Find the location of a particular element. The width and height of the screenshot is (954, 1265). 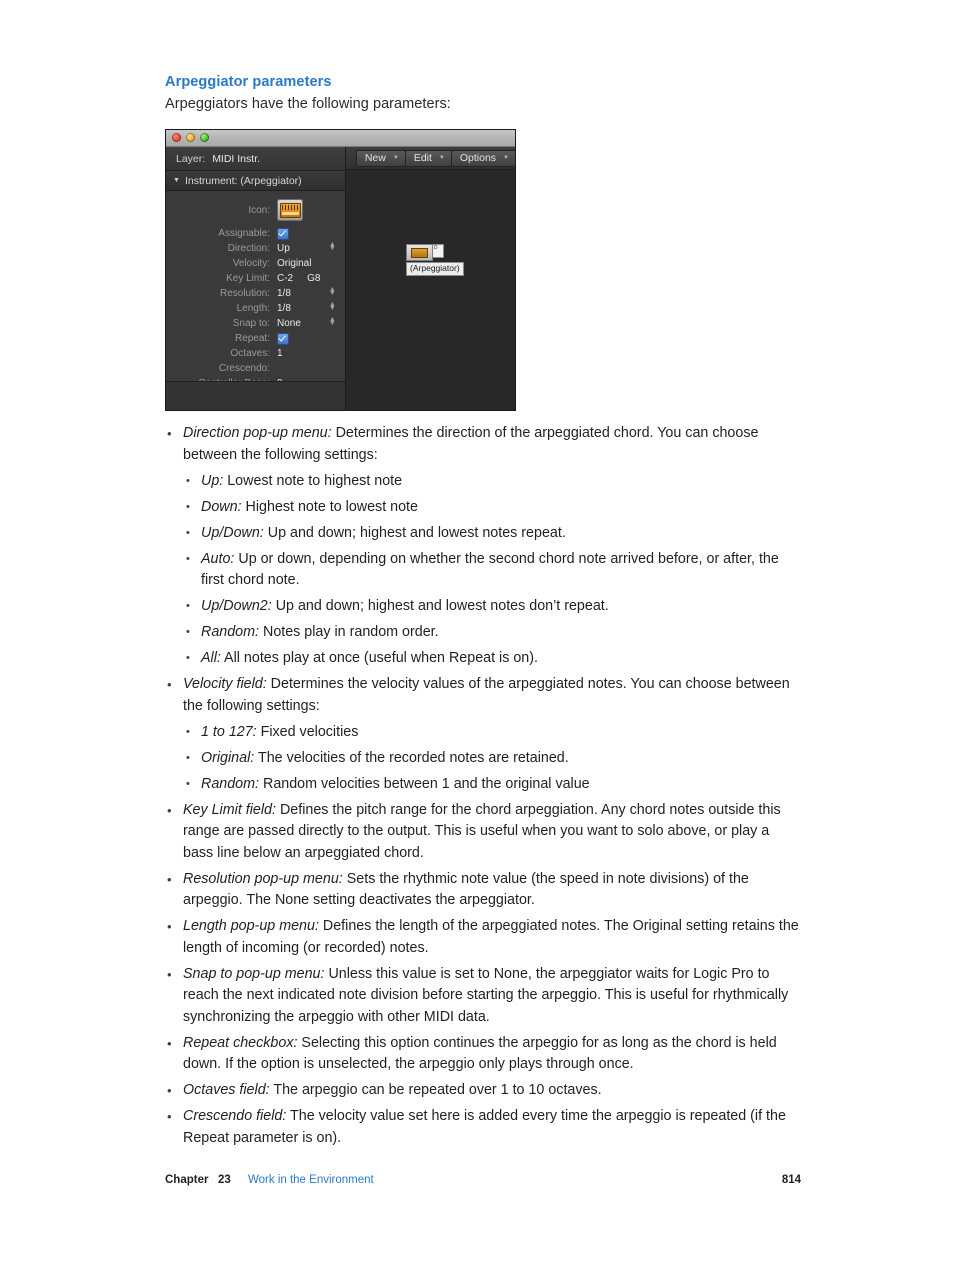

inspector-header-label: Instrument: (Arpeggiator) is located at coordinates (243, 180).